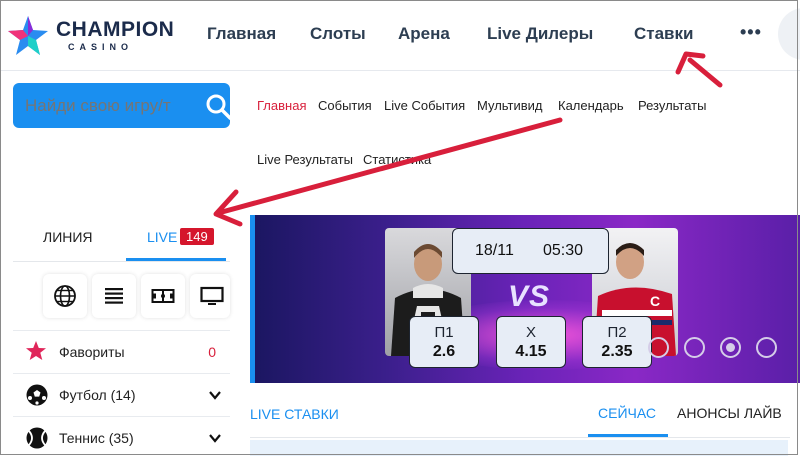 The image size is (800, 459). Describe the element at coordinates (345, 105) in the screenshot. I see `subnav-events: События` at that location.